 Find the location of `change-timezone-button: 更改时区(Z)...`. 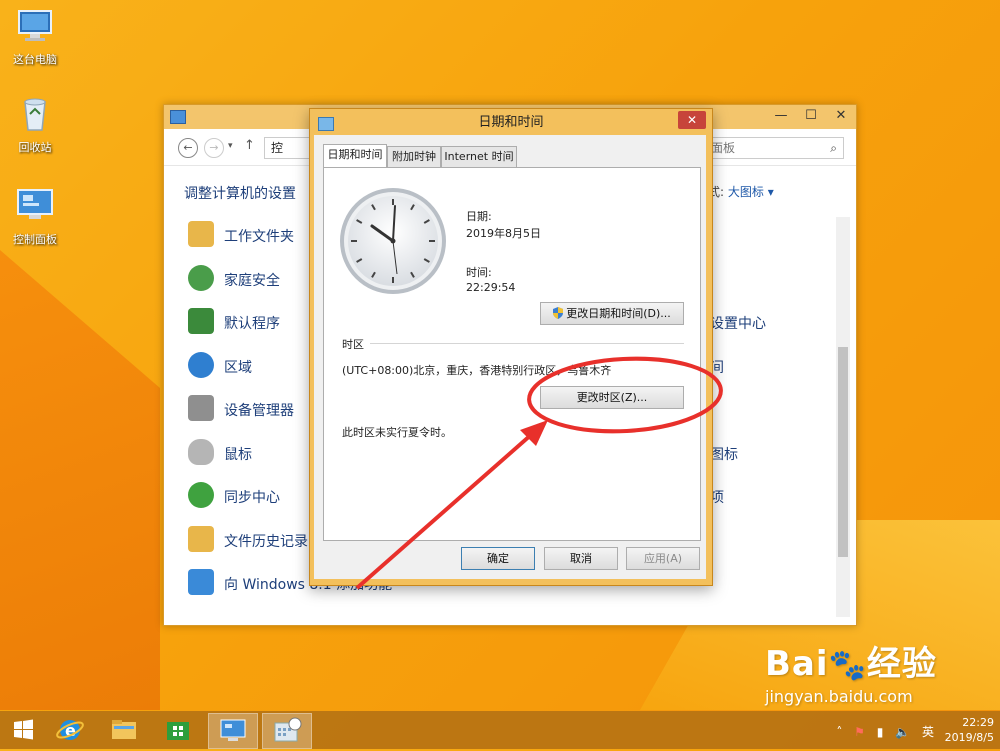

change-timezone-button: 更改时区(Z)... is located at coordinates (612, 397).